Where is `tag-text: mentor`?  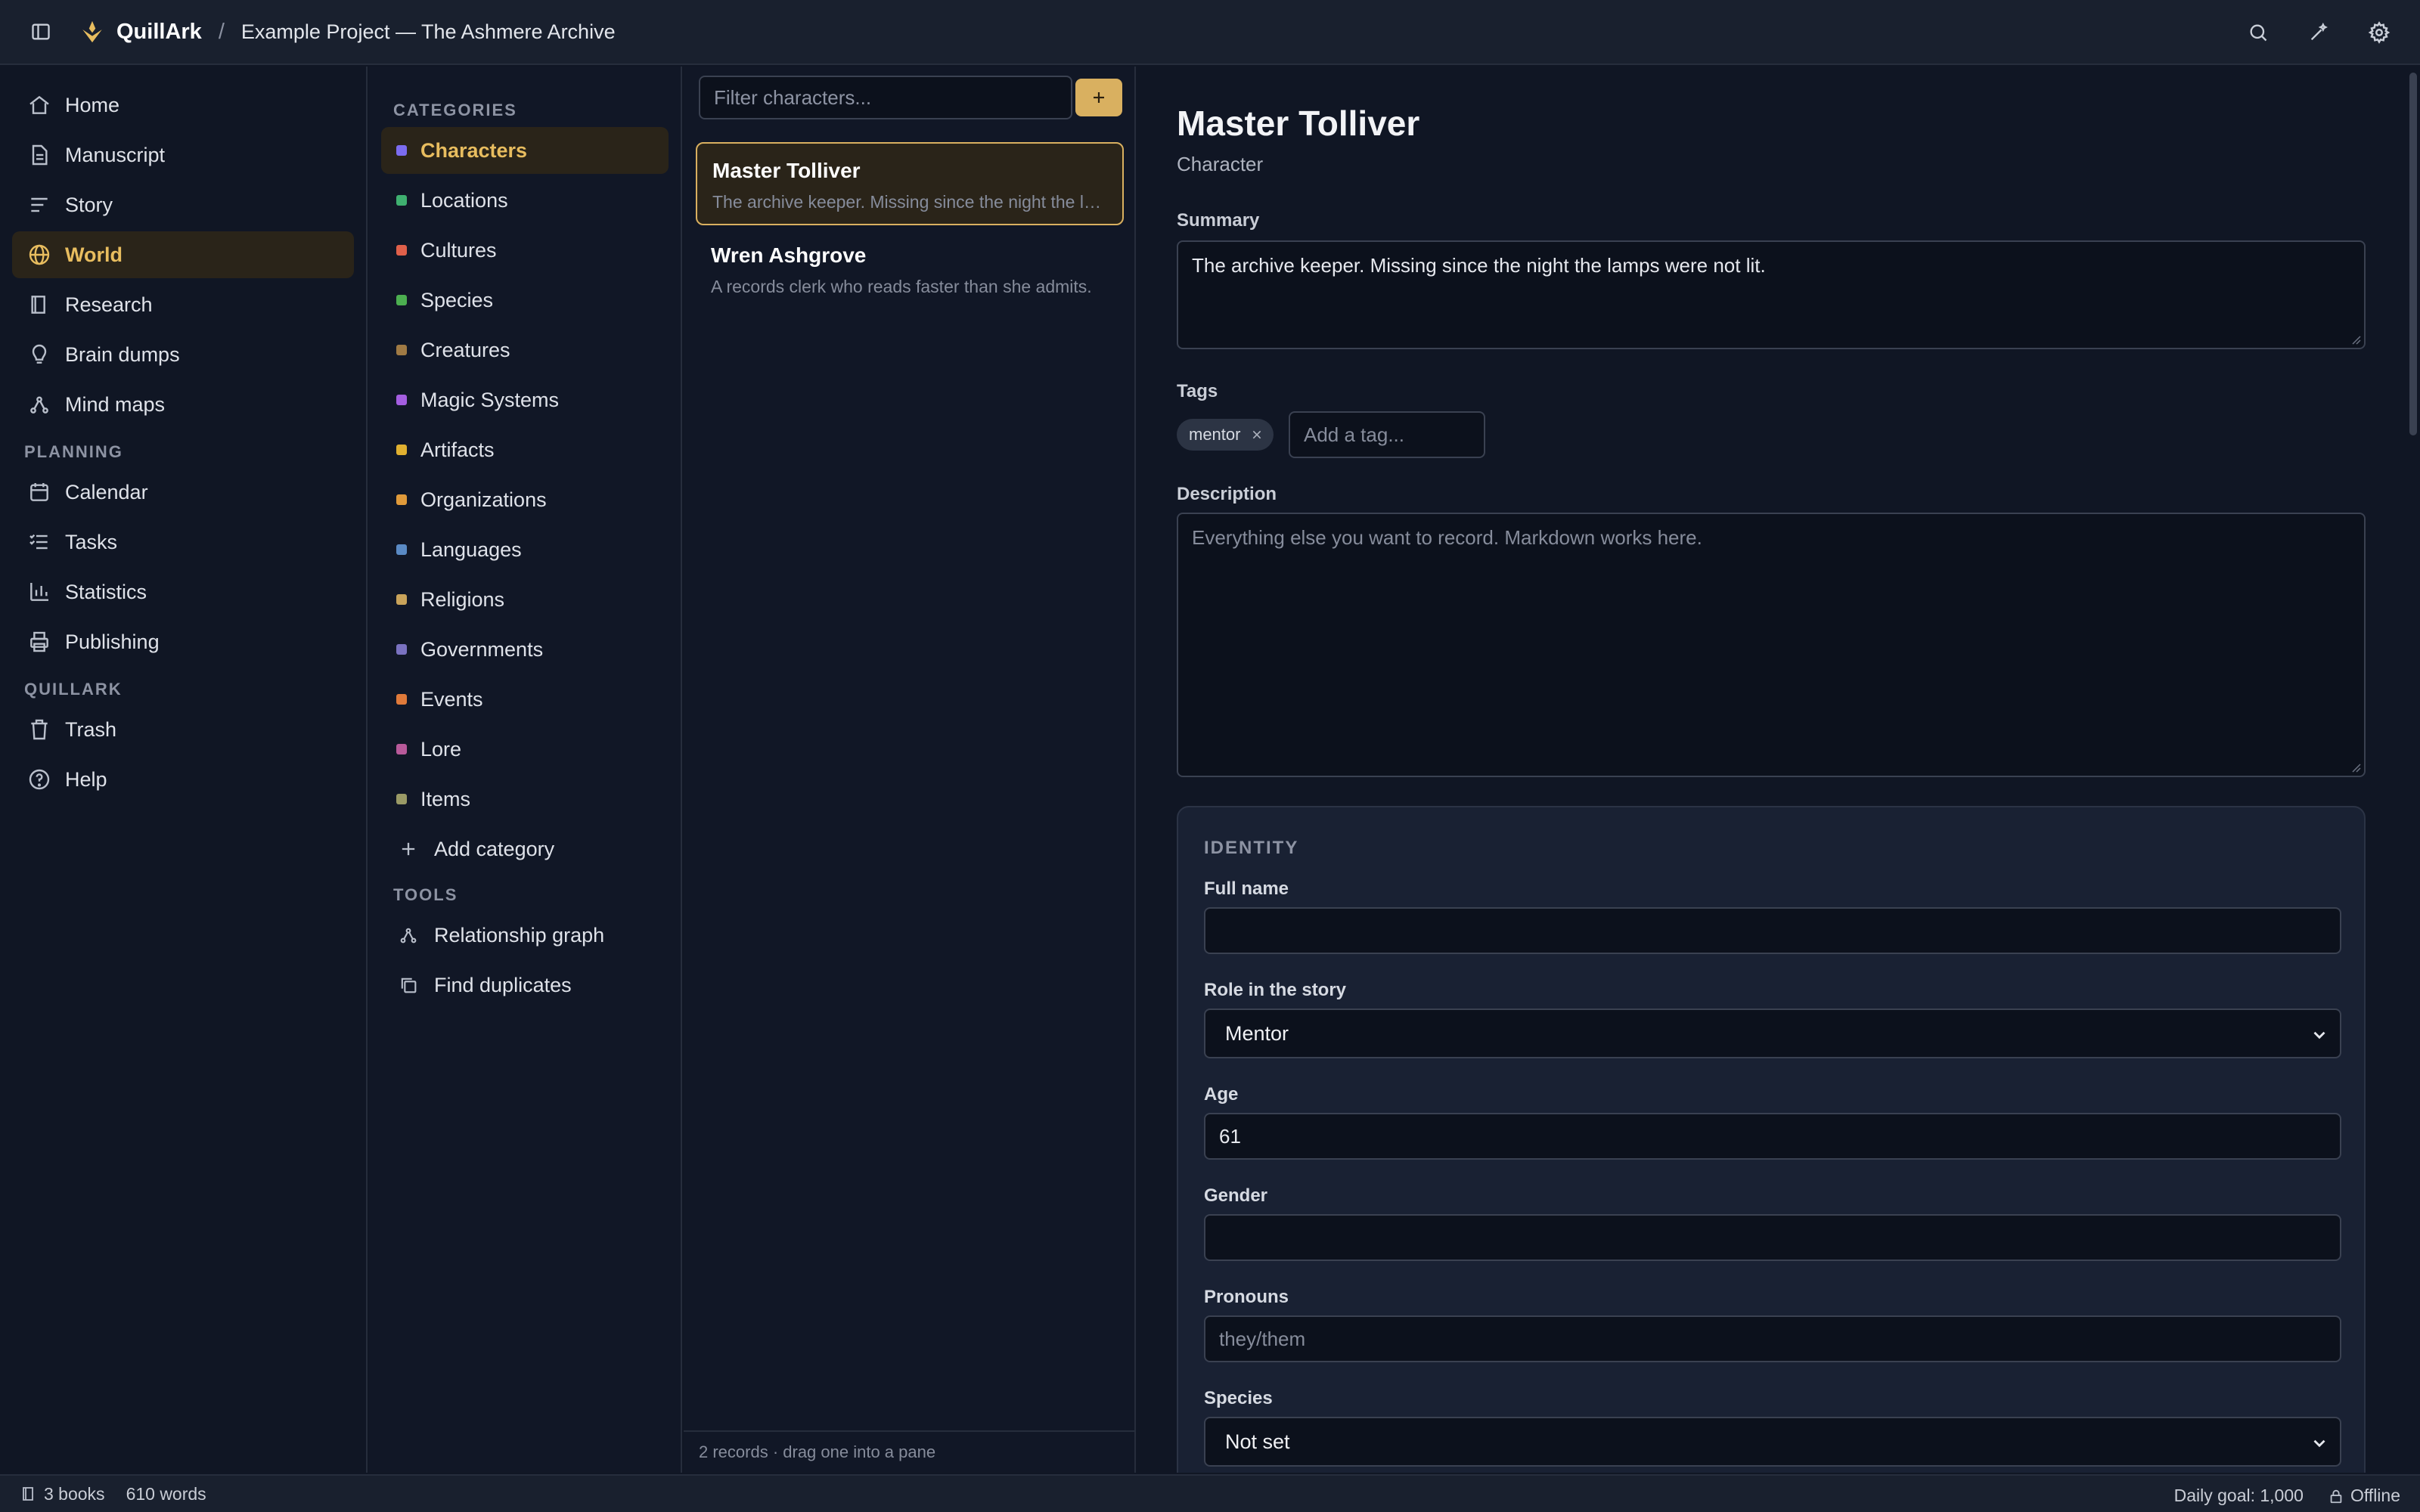 tag-text: mentor is located at coordinates (1215, 434).